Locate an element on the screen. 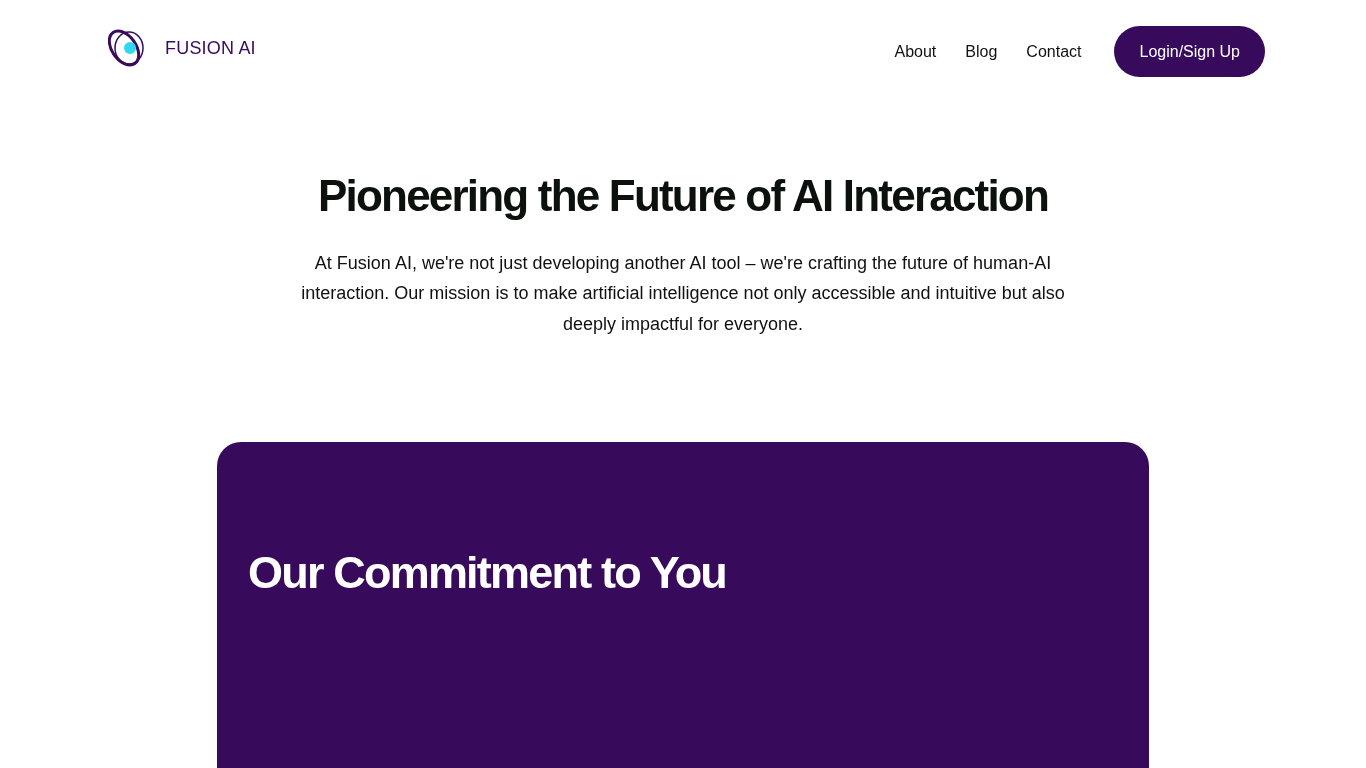  hero-paragraph: At Fusion AI, we're not just developing another AI tool – we're crafting the future of human-AI interaction. Our mission is to make artificial intelligence not only accessible and intuitive but also deeply impactful for everyone. is located at coordinates (683, 293).